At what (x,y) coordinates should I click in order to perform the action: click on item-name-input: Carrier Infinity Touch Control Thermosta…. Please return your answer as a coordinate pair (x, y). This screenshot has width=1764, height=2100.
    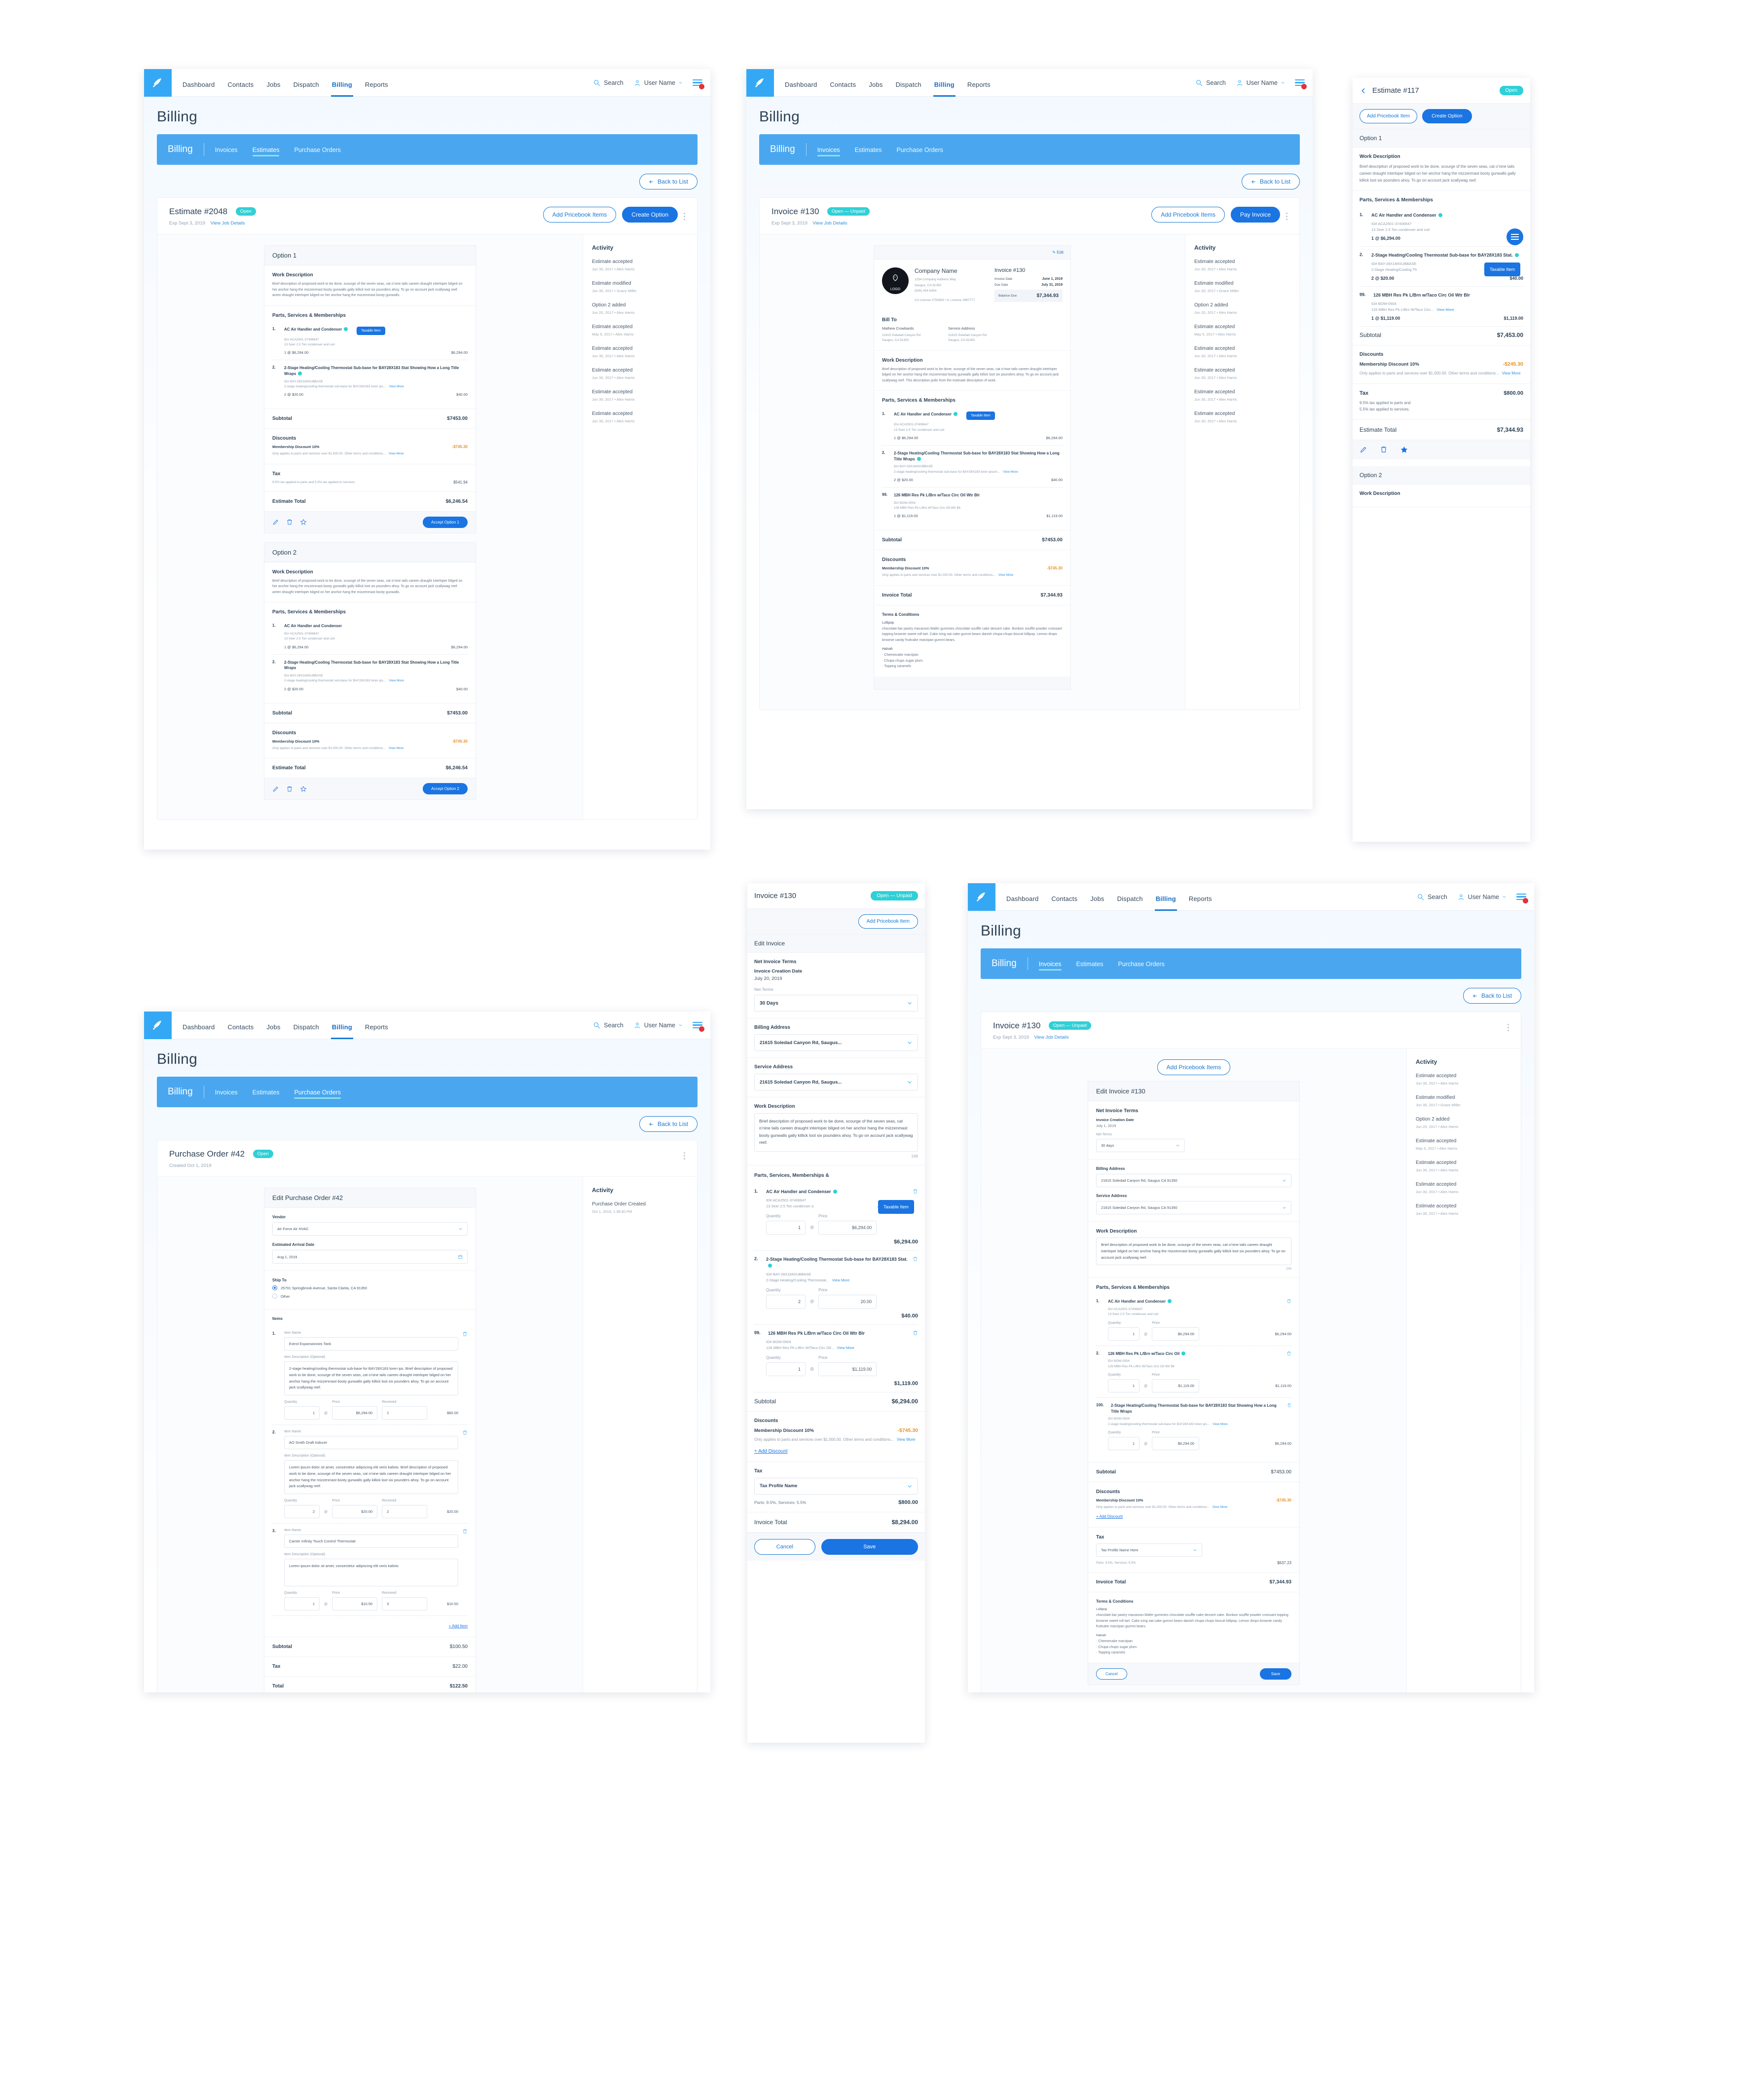
    Looking at the image, I should click on (371, 1541).